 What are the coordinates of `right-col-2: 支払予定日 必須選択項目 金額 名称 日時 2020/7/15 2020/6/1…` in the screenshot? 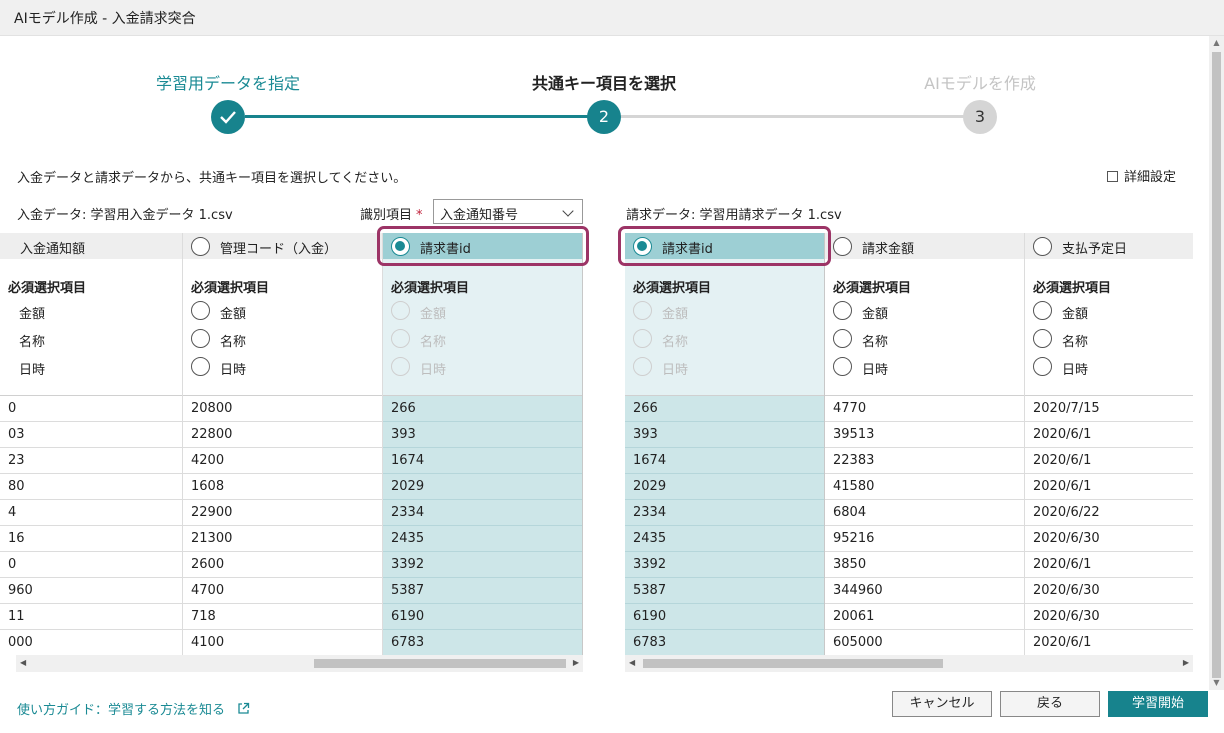 It's located at (1109, 444).